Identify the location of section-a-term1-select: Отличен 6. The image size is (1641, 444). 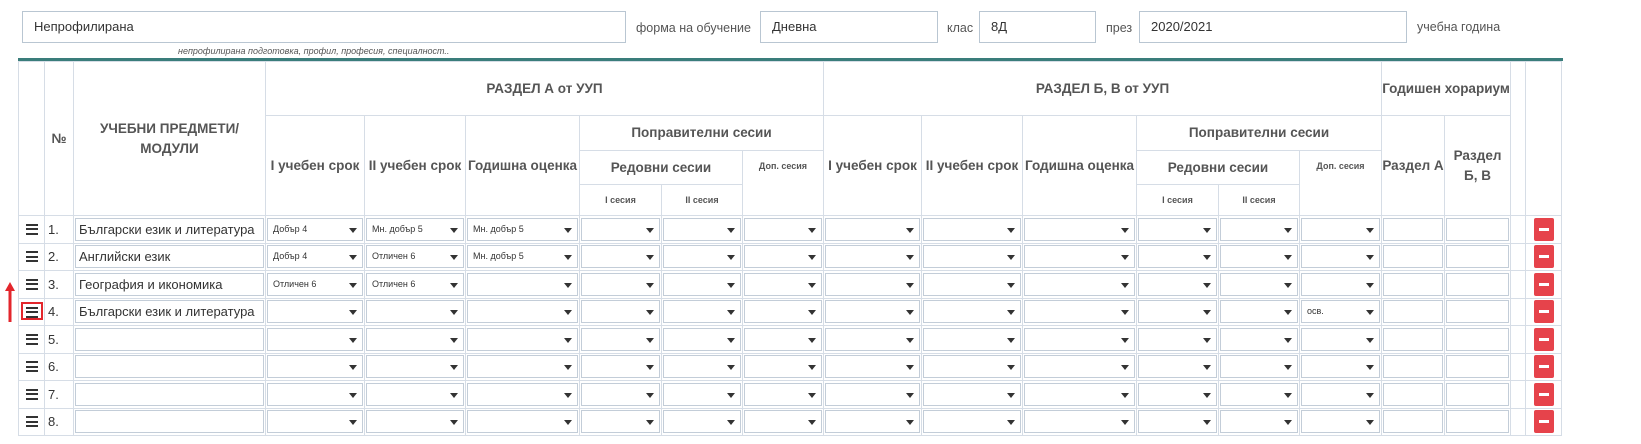
(315, 284).